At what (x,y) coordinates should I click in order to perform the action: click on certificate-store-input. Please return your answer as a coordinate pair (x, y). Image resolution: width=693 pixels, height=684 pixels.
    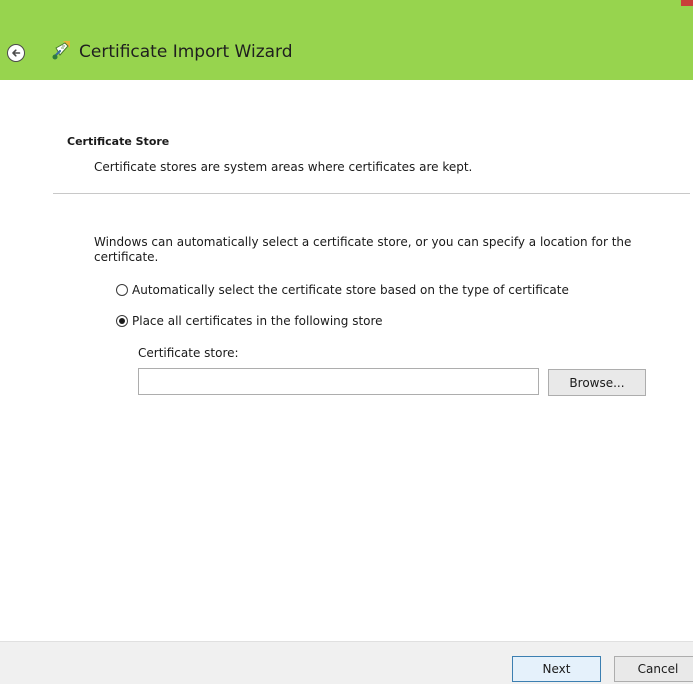
    Looking at the image, I should click on (338, 381).